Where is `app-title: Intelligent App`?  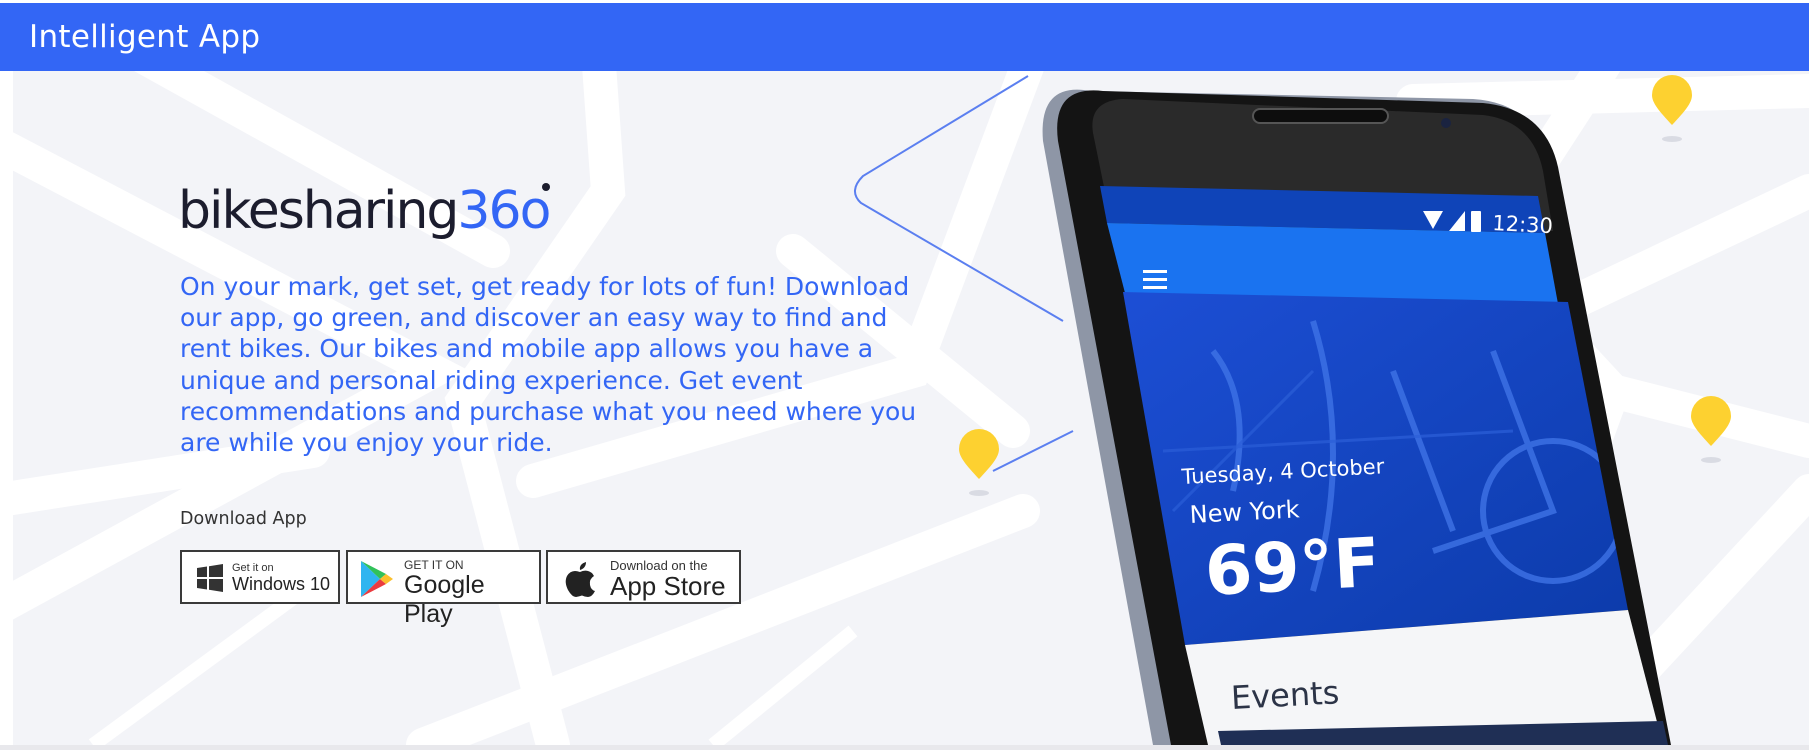 app-title: Intelligent App is located at coordinates (145, 37).